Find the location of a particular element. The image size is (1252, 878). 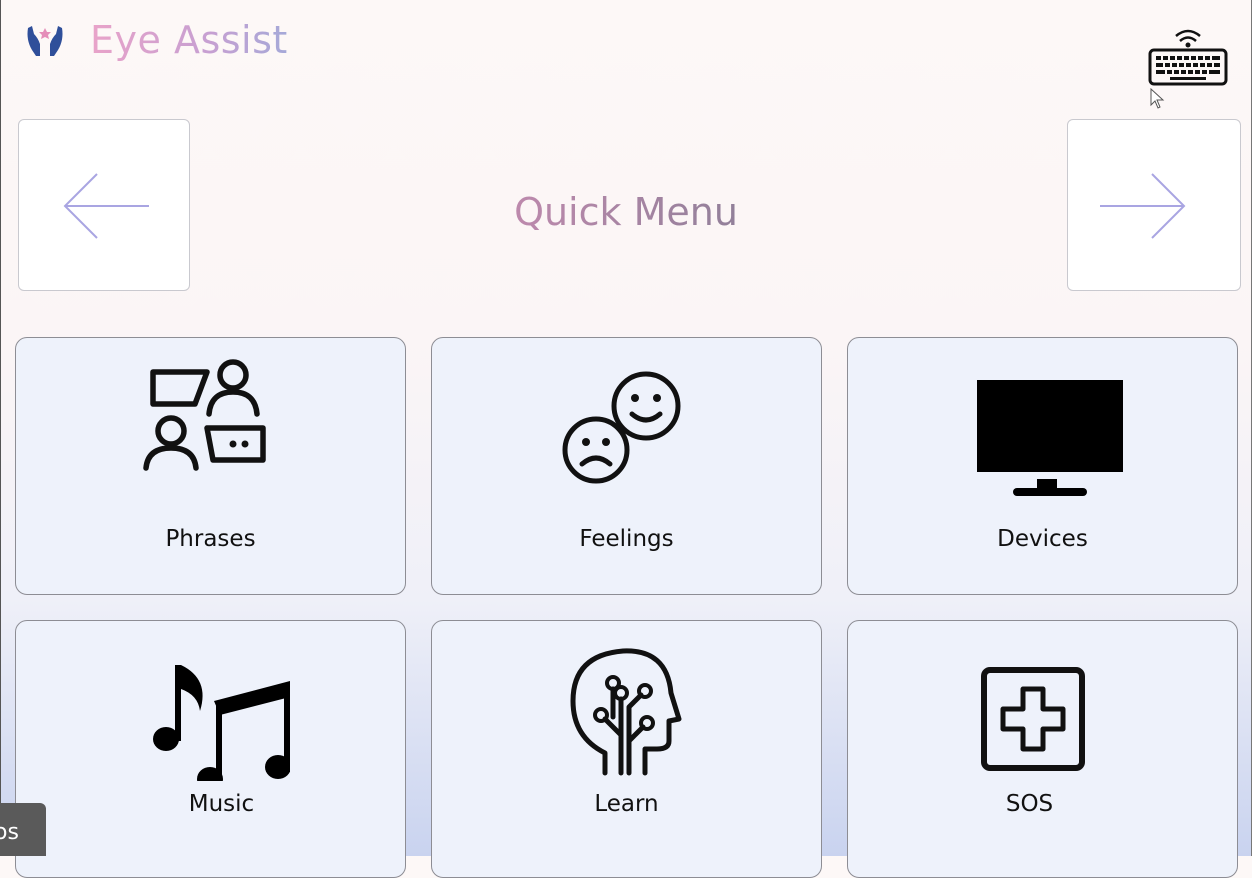

tile-label: Devices is located at coordinates (1042, 539).